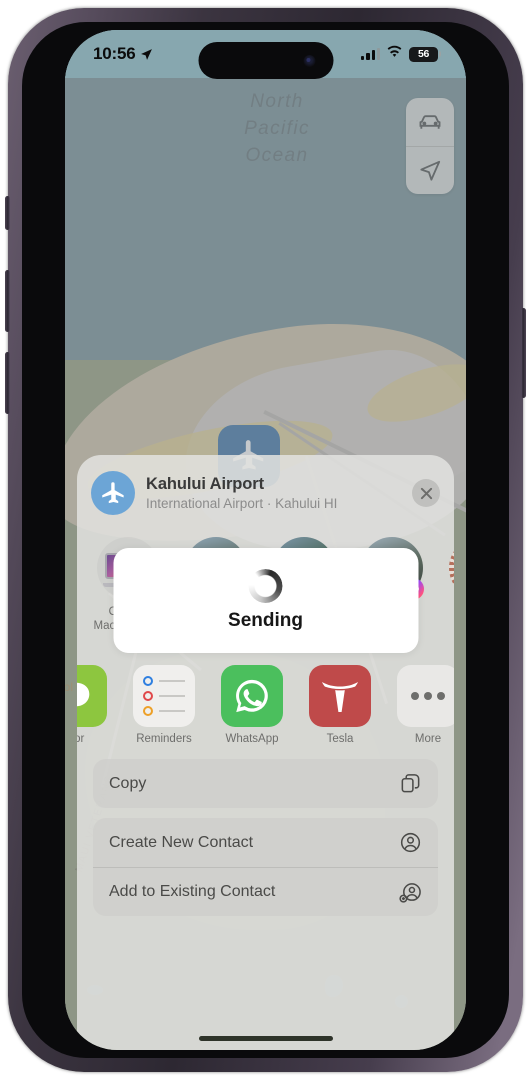 This screenshot has height=1080, width=531. I want to click on app-label: Reminders, so click(164, 739).